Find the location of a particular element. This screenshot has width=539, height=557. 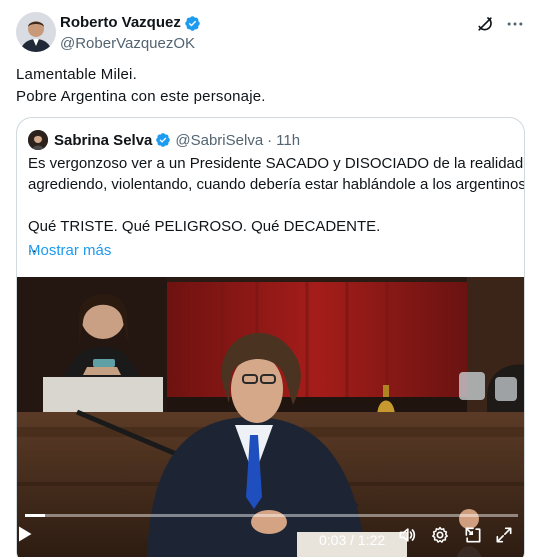

show-more-link: Mostrar más is located at coordinates (69, 250).